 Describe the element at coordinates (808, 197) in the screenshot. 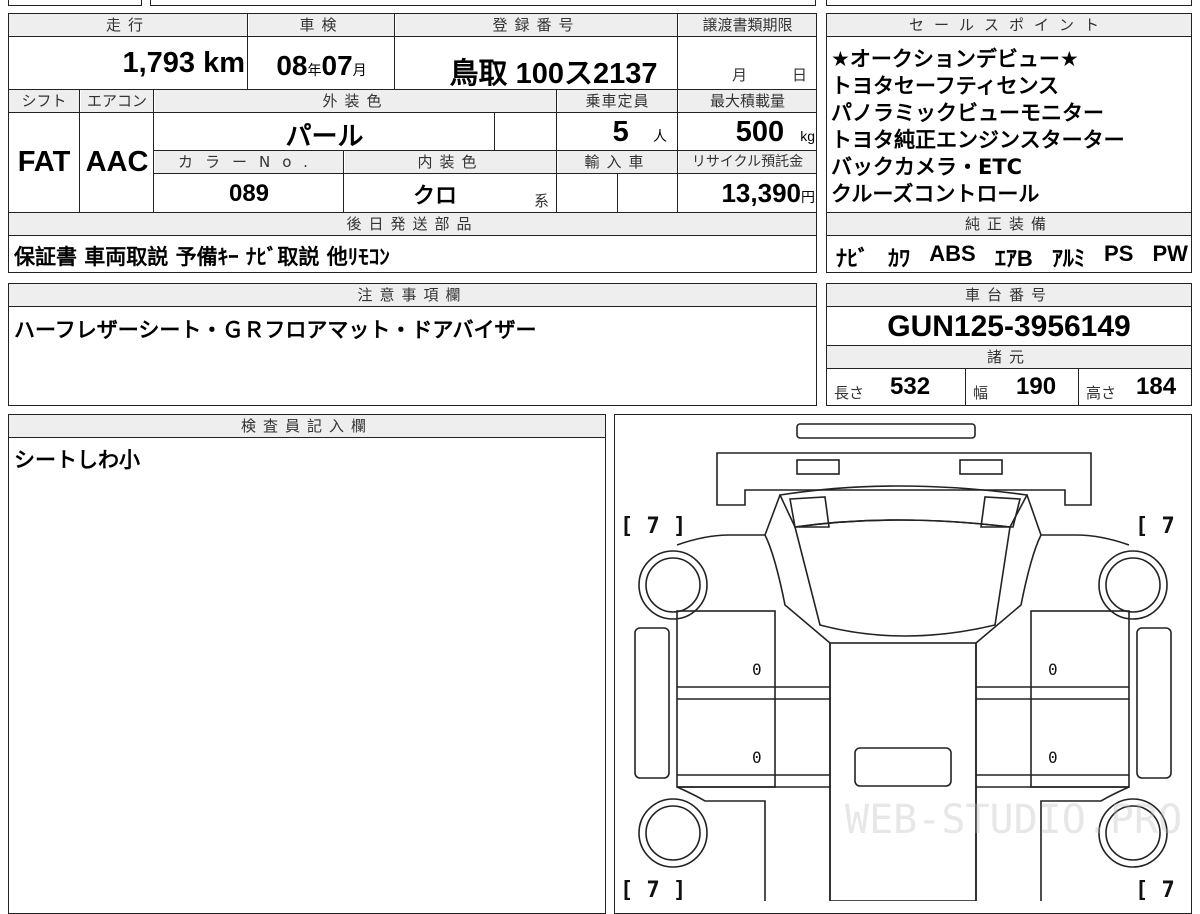

I see `recycle-unit: 円` at that location.